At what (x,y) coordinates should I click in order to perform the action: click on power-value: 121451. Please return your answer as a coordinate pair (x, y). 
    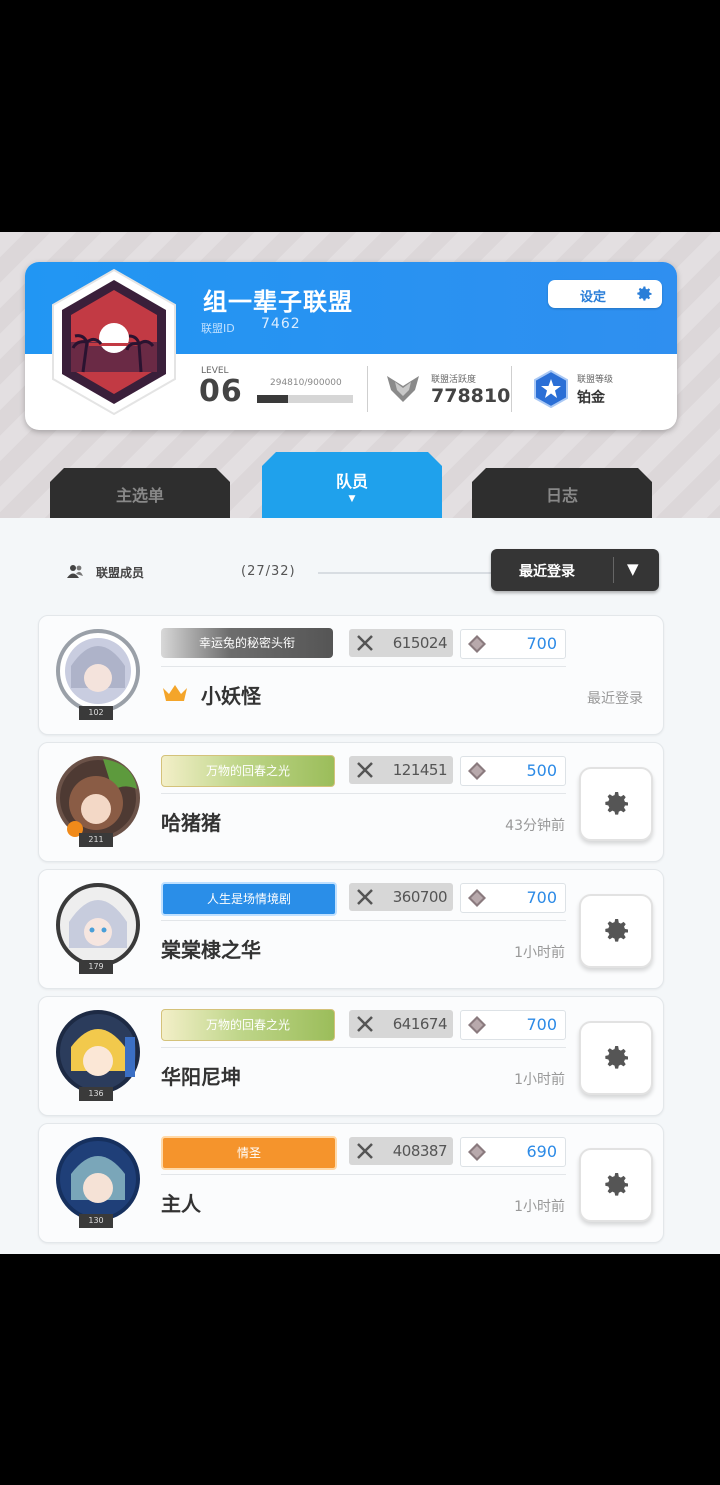
    Looking at the image, I should click on (420, 770).